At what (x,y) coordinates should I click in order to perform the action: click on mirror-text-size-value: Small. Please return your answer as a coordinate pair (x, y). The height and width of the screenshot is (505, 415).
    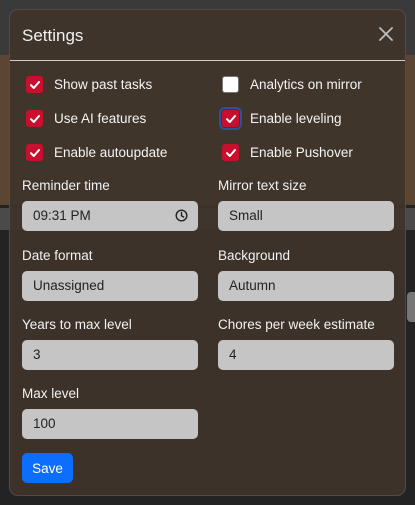
    Looking at the image, I should click on (246, 215).